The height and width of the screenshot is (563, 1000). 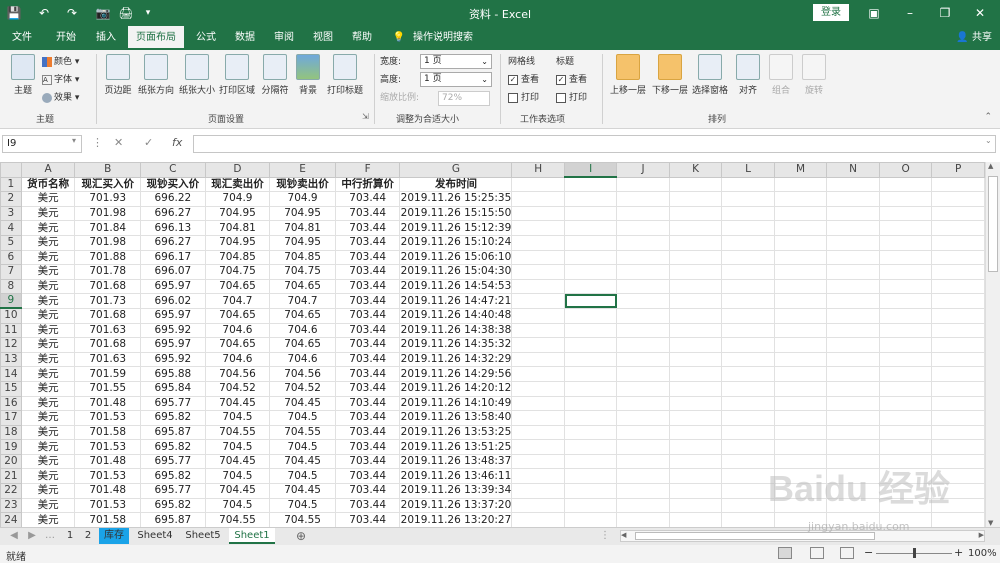 I want to click on column-header: L, so click(x=748, y=170).